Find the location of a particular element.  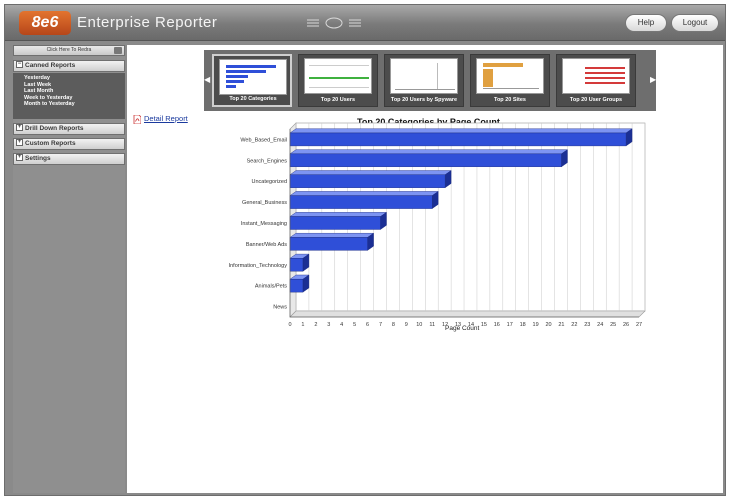

carousel-left-arrow-icon: ◀ is located at coordinates (207, 80).